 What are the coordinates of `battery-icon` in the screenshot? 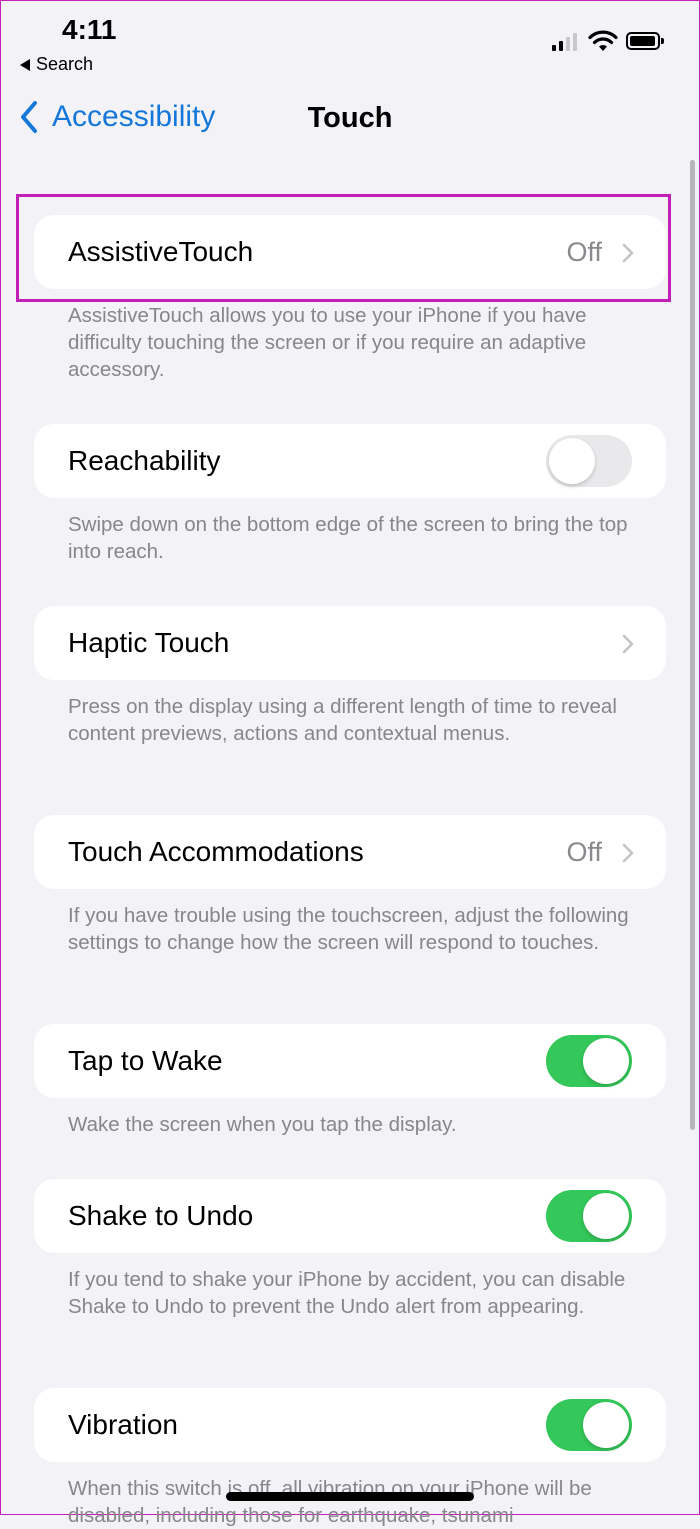 It's located at (645, 41).